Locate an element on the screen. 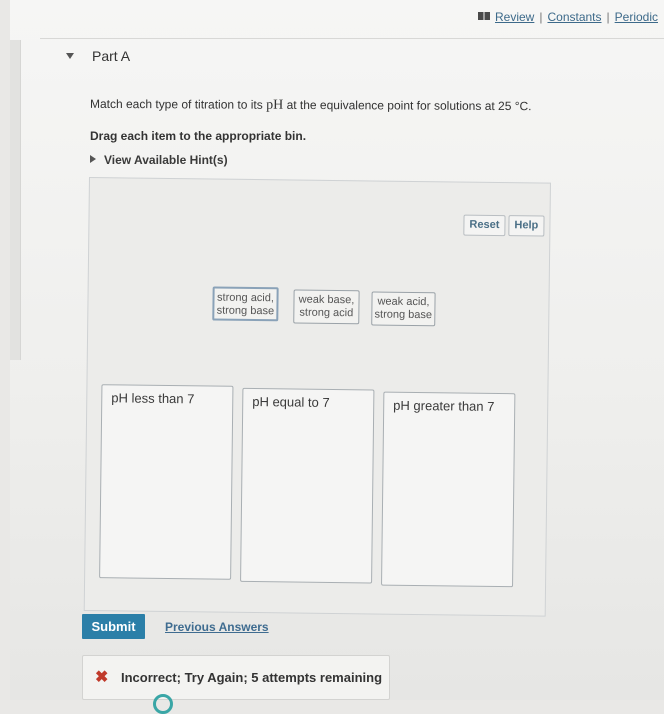 The image size is (664, 714). periodic-link: Periodic is located at coordinates (636, 17).